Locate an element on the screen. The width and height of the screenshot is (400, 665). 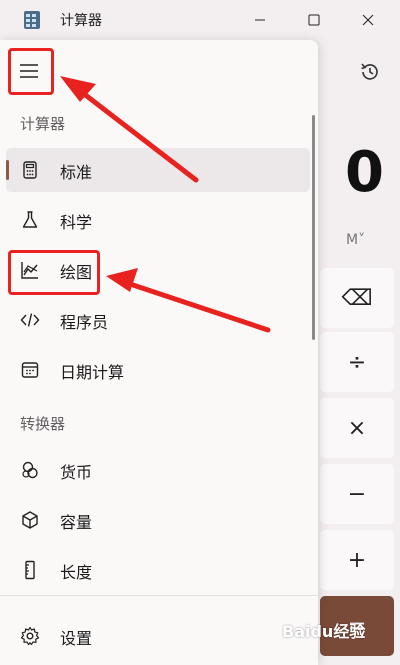
nav-item-standard: 标准 is located at coordinates (158, 170).